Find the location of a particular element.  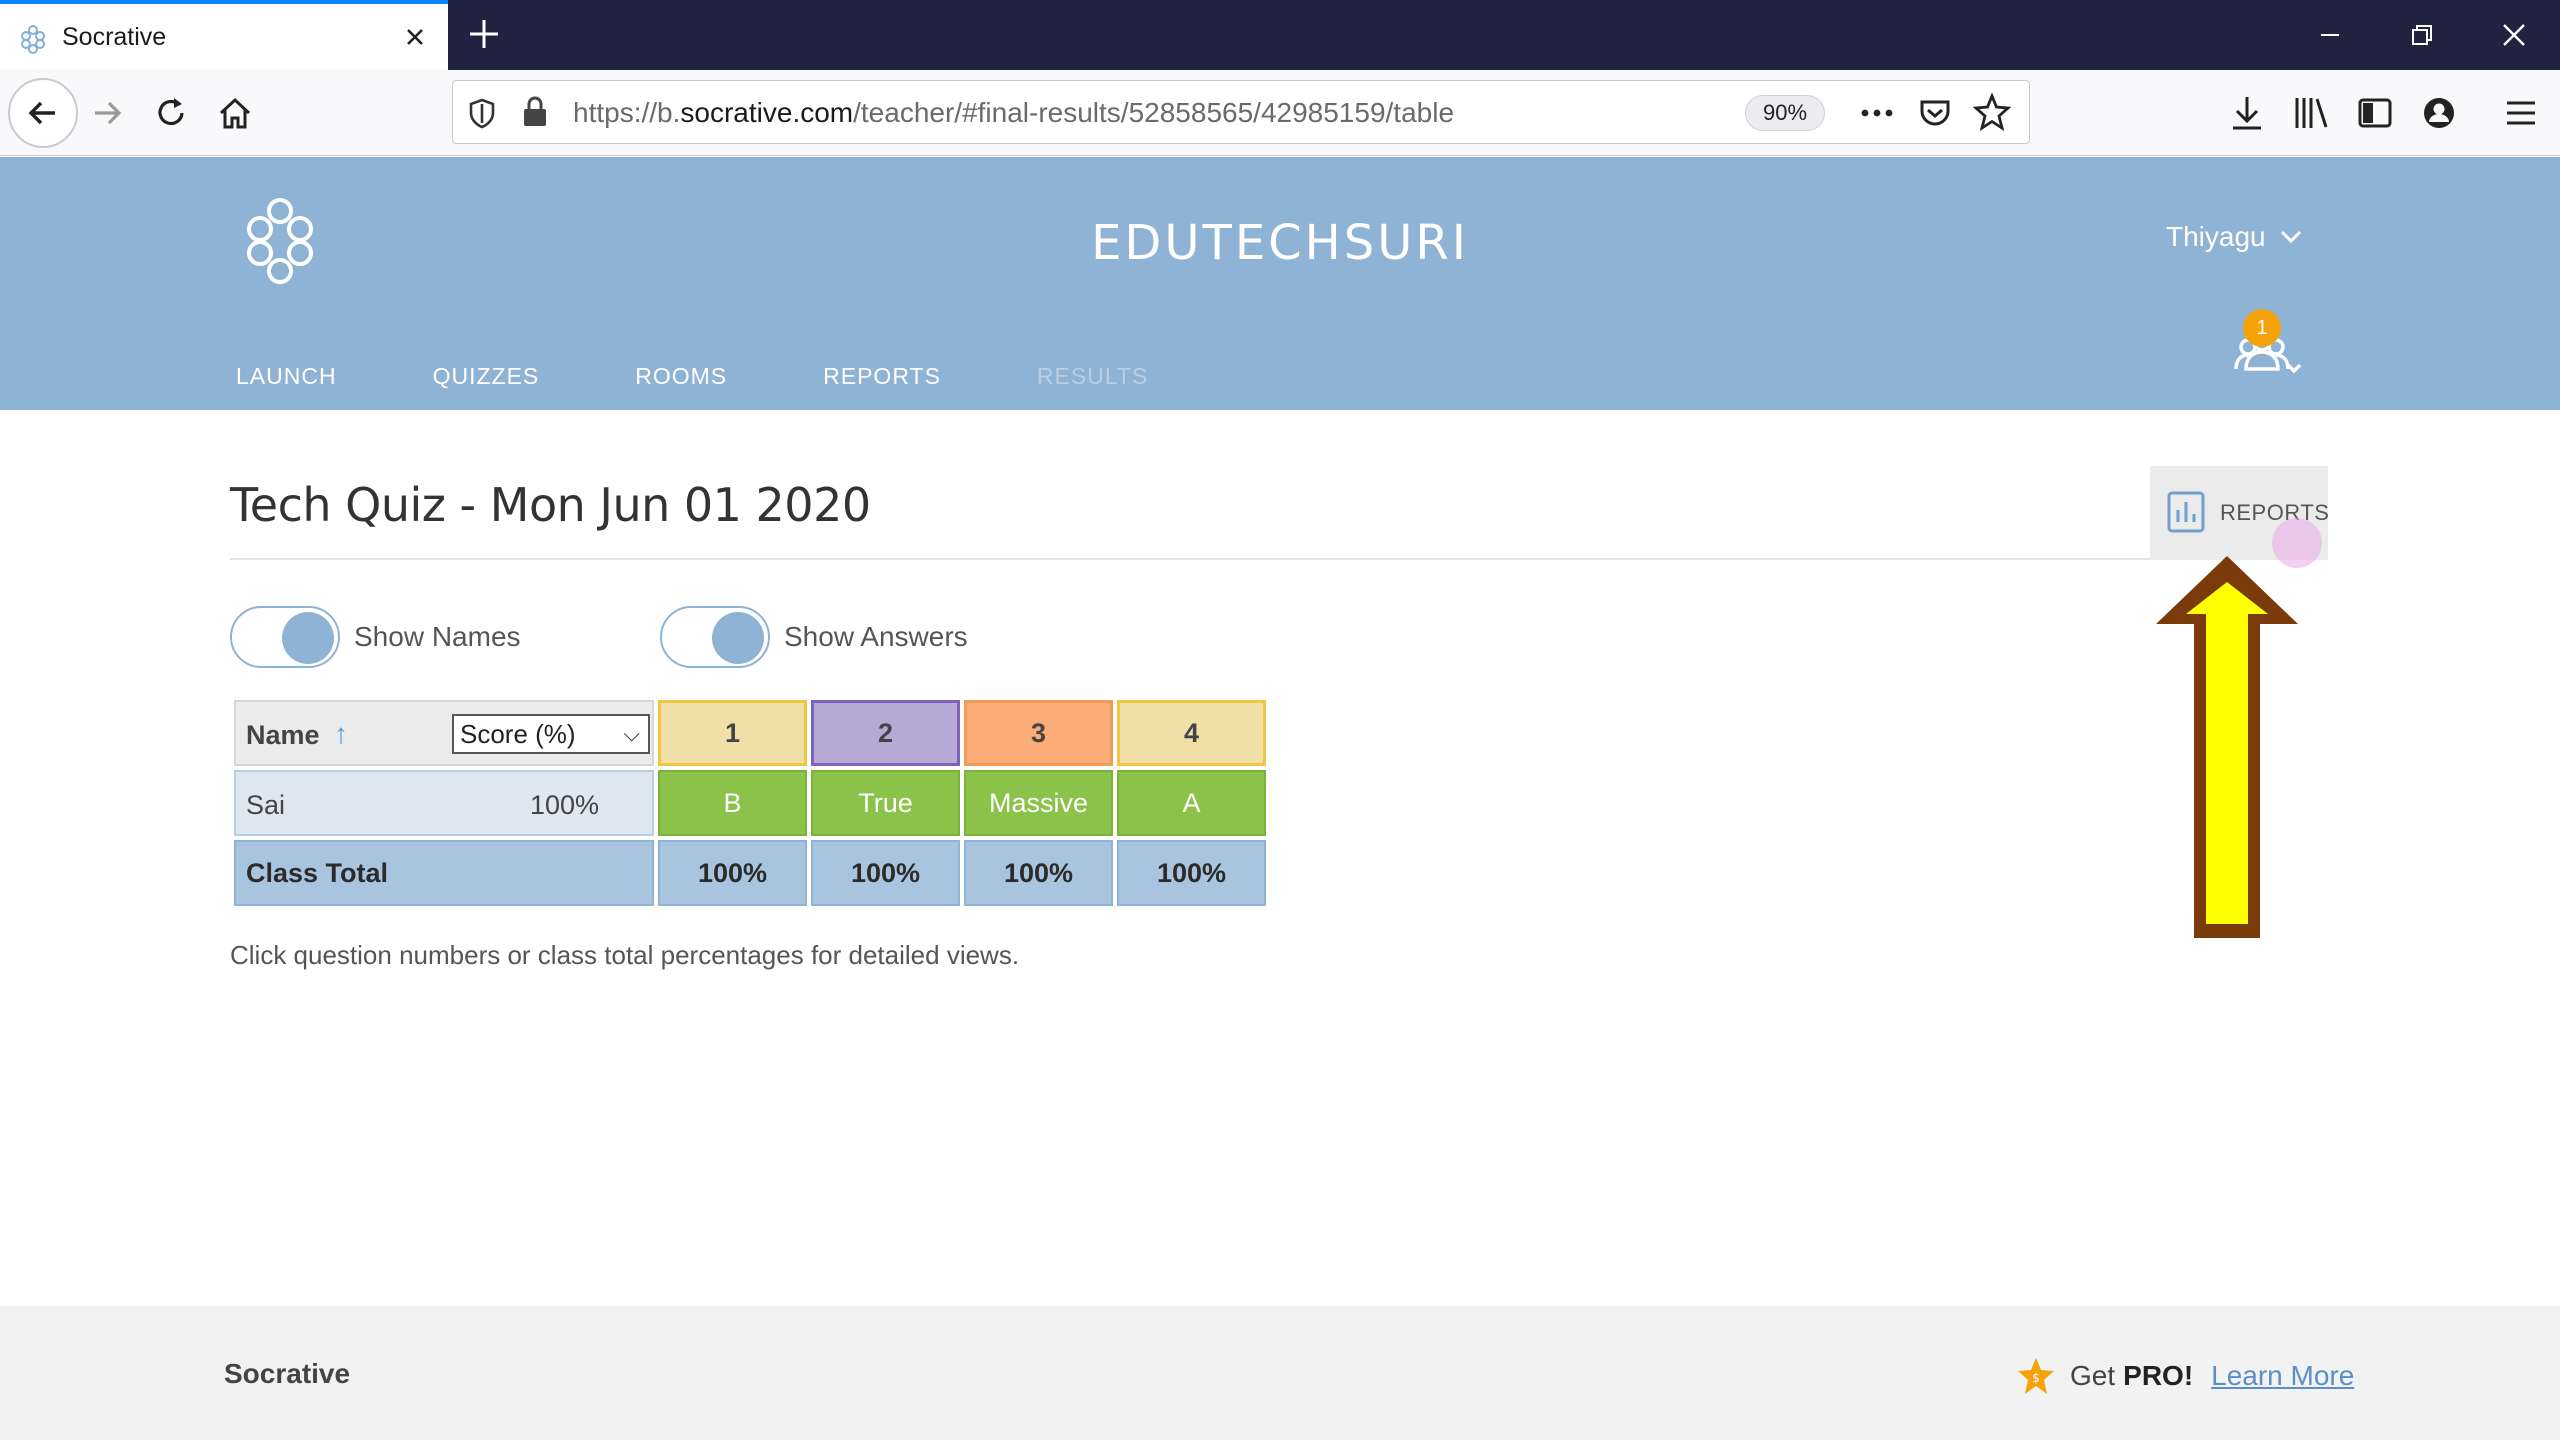

show-names-label: Show Names is located at coordinates (437, 636).